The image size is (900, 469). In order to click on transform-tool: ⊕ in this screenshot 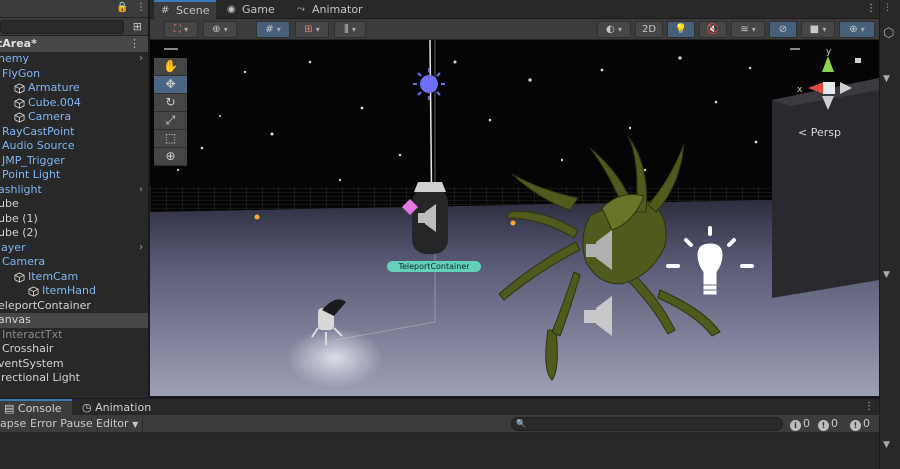, I will do `click(170, 157)`.